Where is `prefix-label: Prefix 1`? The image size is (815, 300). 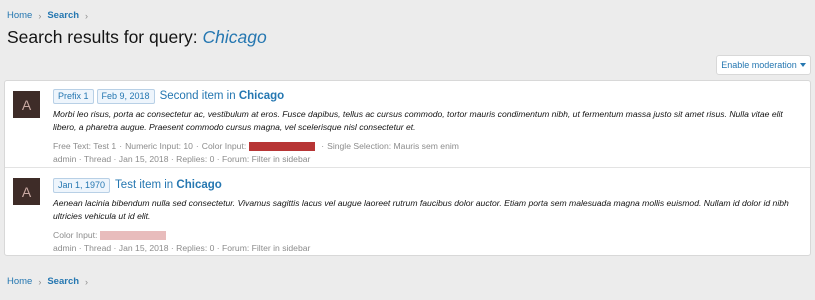
prefix-label: Prefix 1 is located at coordinates (73, 96).